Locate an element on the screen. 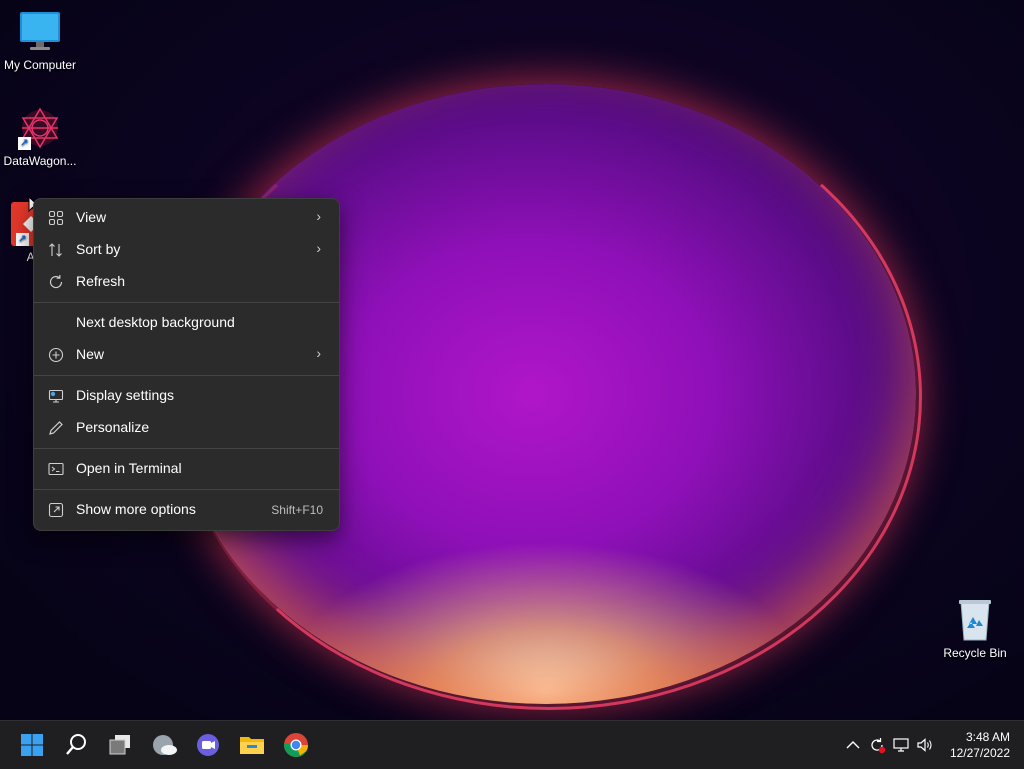 The image size is (1024, 769). search-button is located at coordinates (76, 745).